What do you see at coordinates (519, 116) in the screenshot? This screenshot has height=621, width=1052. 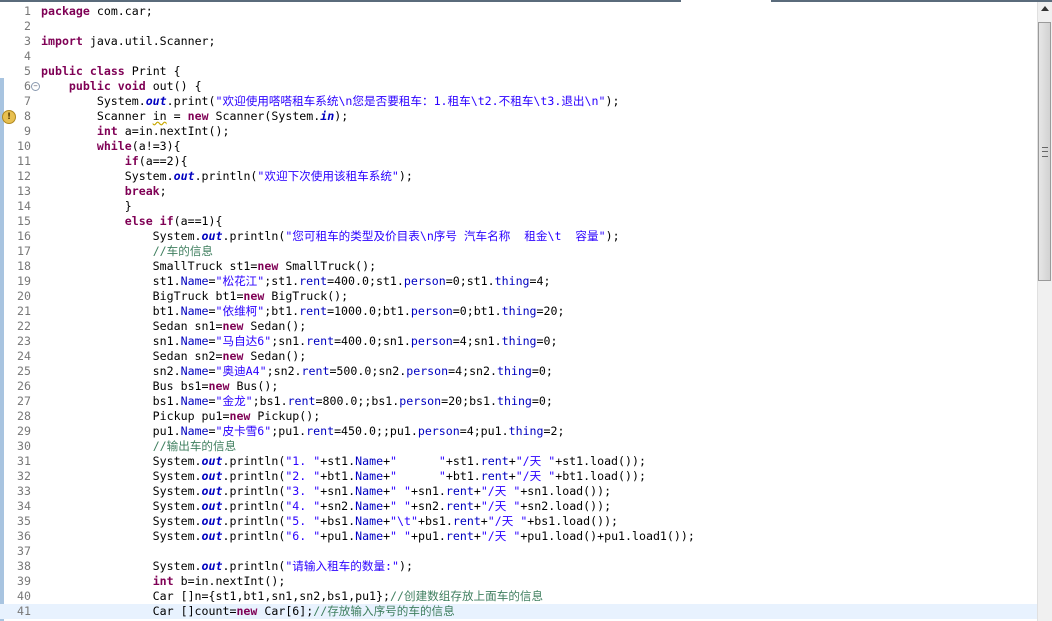 I see `code-line: 8! Scanner in = new Scanner(System.in);` at bounding box center [519, 116].